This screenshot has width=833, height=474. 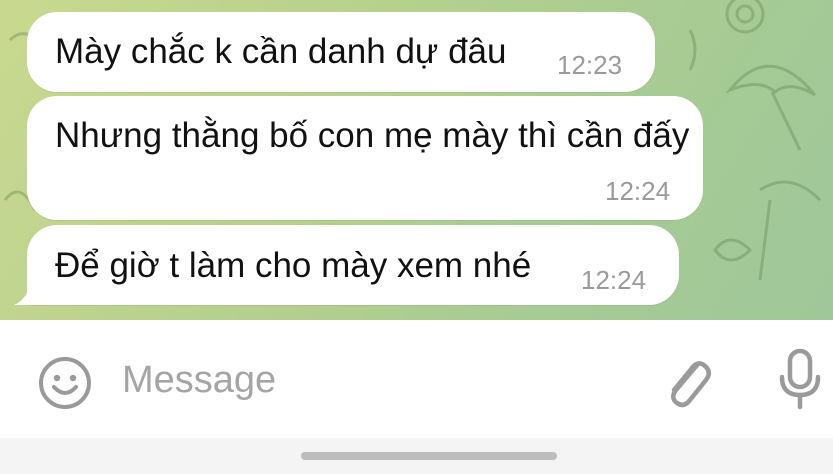 I want to click on message-time: 12:23, so click(x=590, y=65).